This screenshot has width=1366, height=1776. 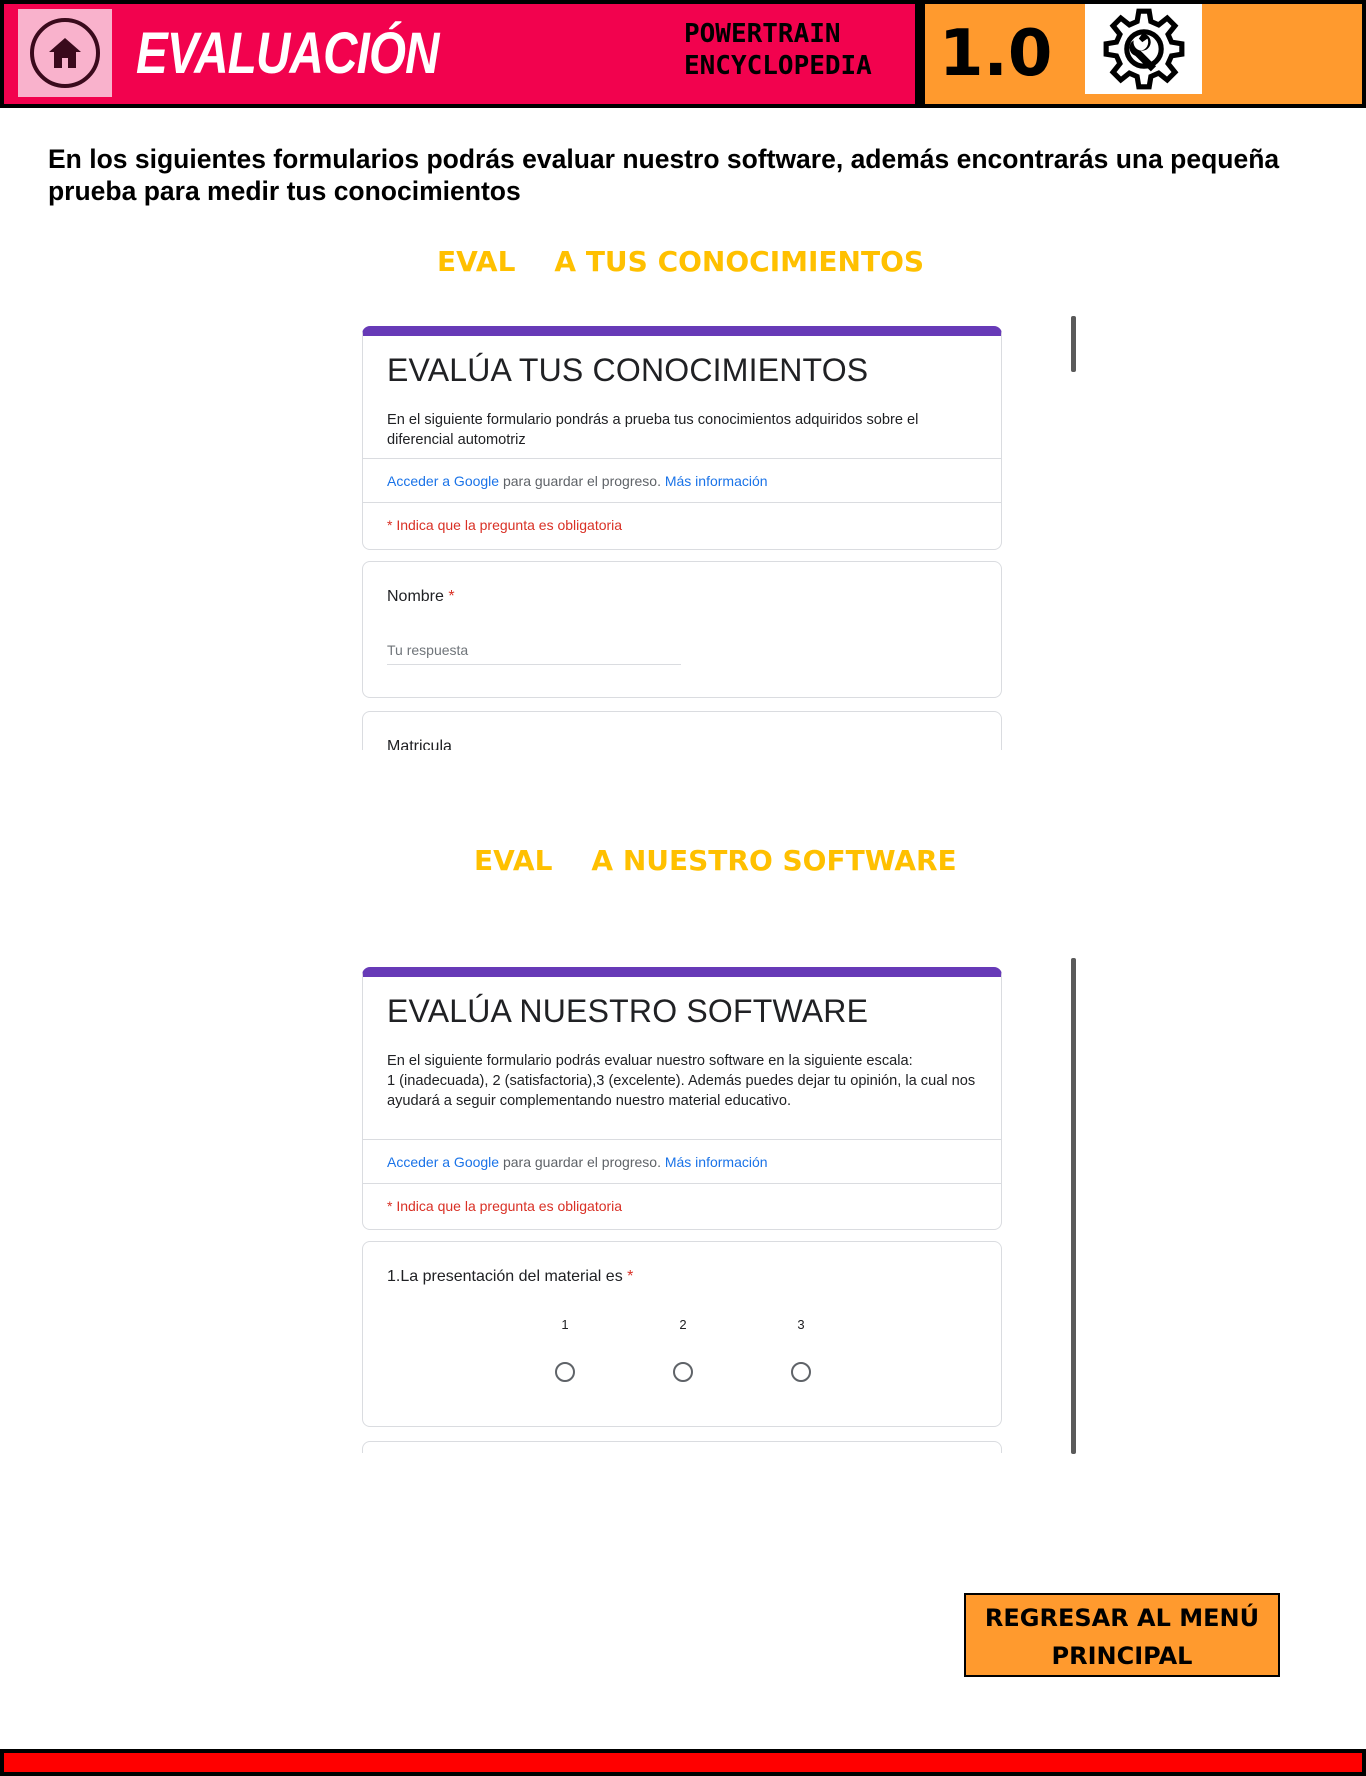 I want to click on footer-bar, so click(x=683, y=1762).